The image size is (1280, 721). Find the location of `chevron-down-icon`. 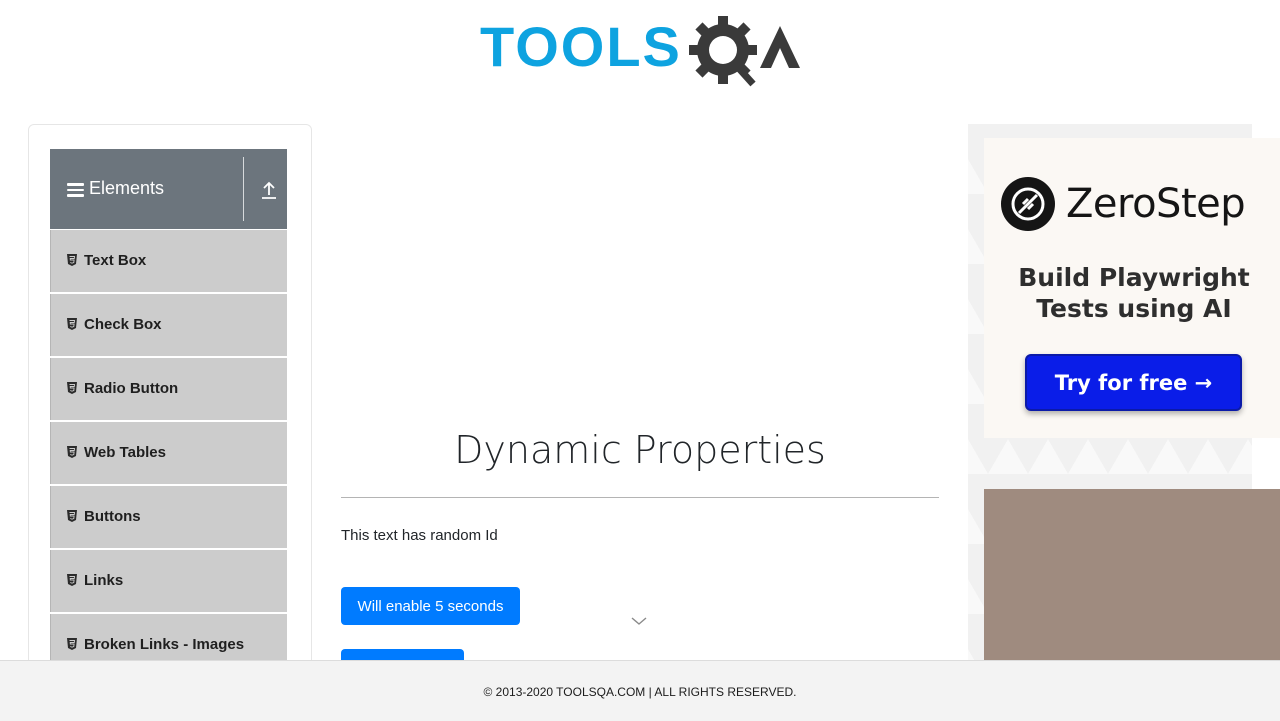

chevron-down-icon is located at coordinates (639, 621).